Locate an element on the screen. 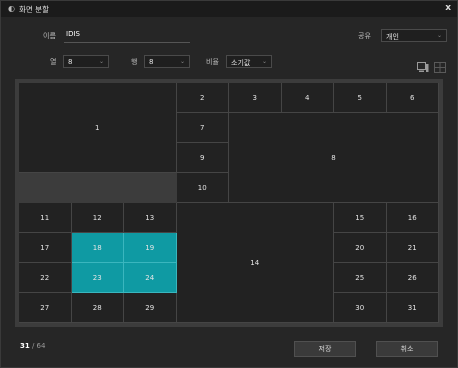 The height and width of the screenshot is (368, 458). split-cell-28: 28 is located at coordinates (97, 308).